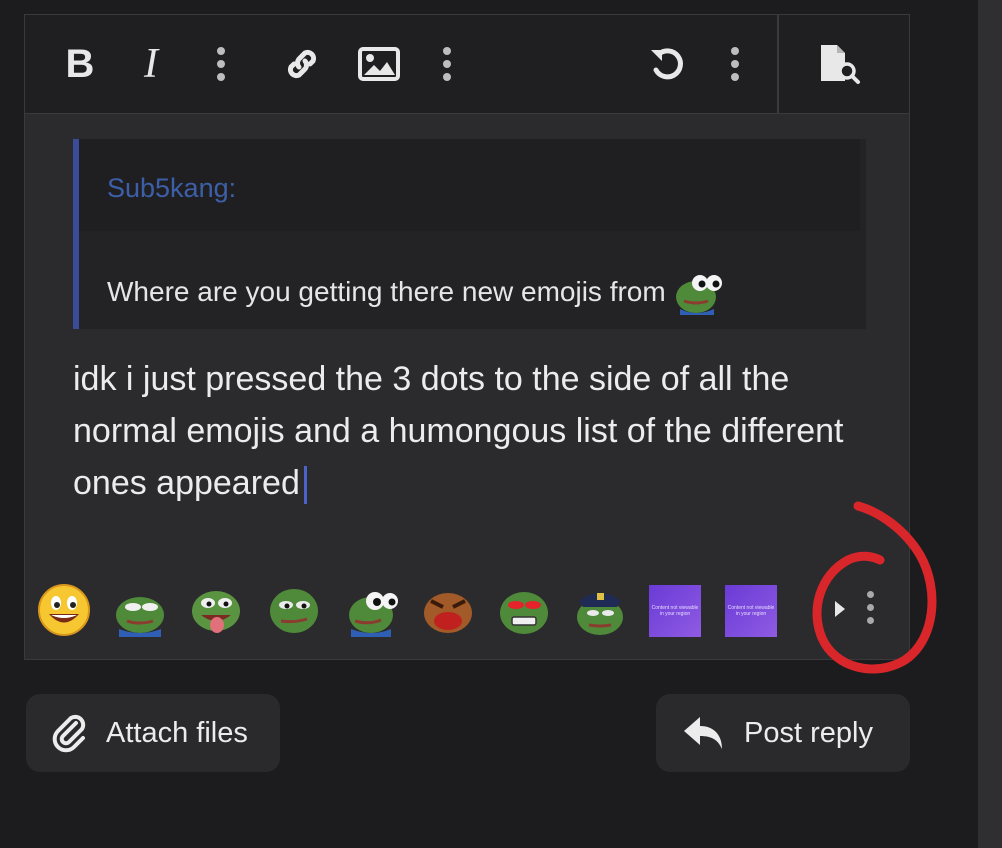 The width and height of the screenshot is (1002, 848). I want to click on paperclip-icon, so click(69, 733).